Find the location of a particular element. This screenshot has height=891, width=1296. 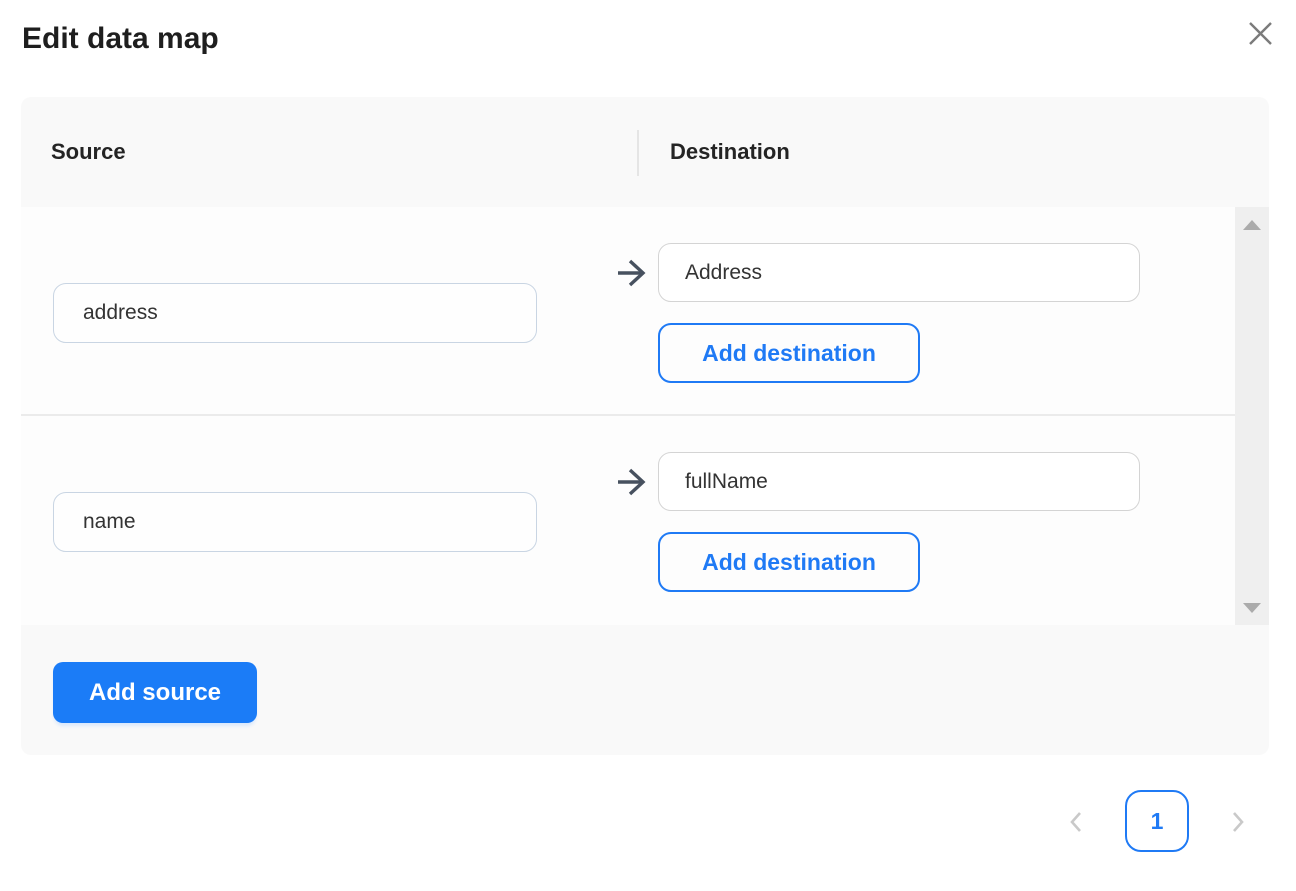

chevron-right-icon is located at coordinates (1237, 823).